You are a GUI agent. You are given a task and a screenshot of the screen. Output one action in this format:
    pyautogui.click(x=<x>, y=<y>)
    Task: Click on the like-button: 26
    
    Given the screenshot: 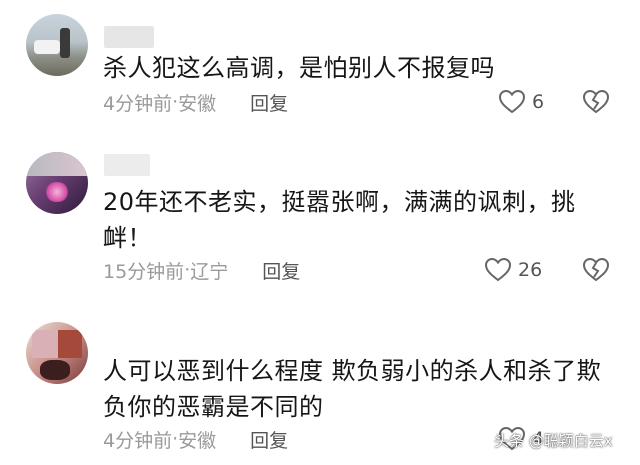 What is the action you would take?
    pyautogui.click(x=513, y=270)
    